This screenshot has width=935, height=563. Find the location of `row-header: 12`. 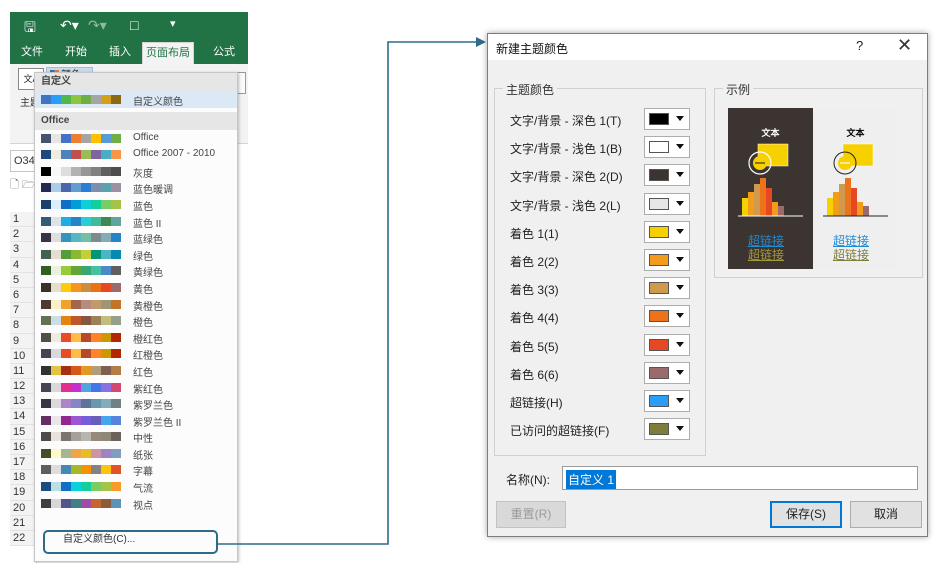

row-header: 12 is located at coordinates (23, 387).